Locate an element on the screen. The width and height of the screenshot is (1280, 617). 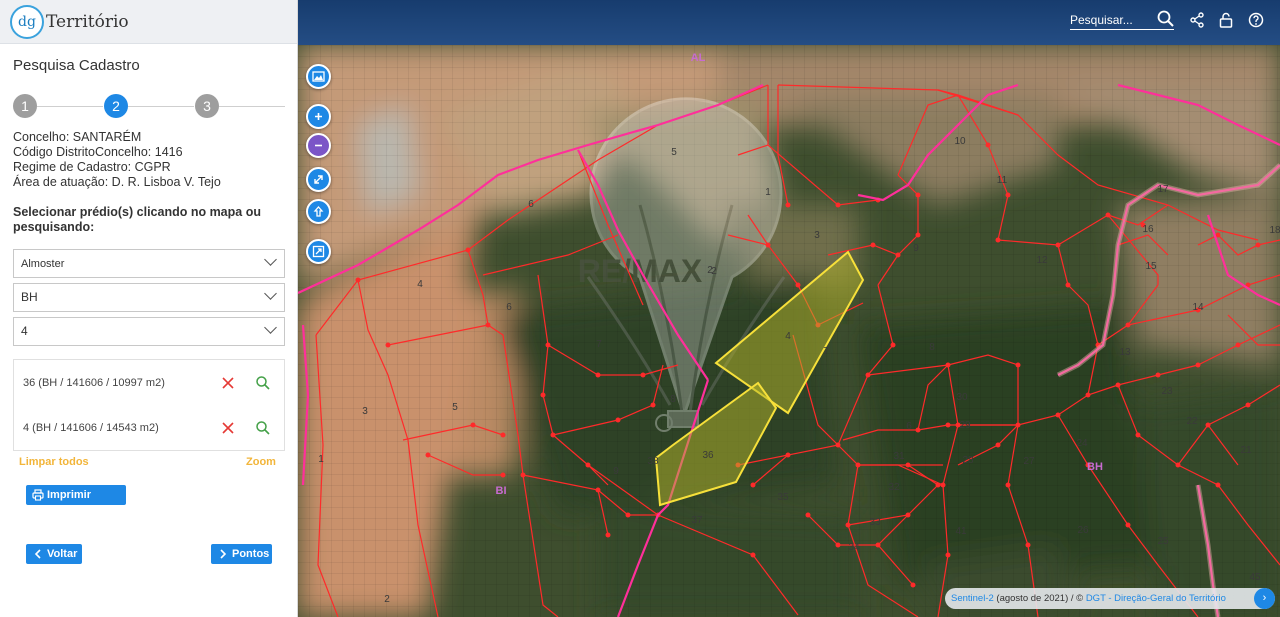
step-connector is located at coordinates (70, 106).